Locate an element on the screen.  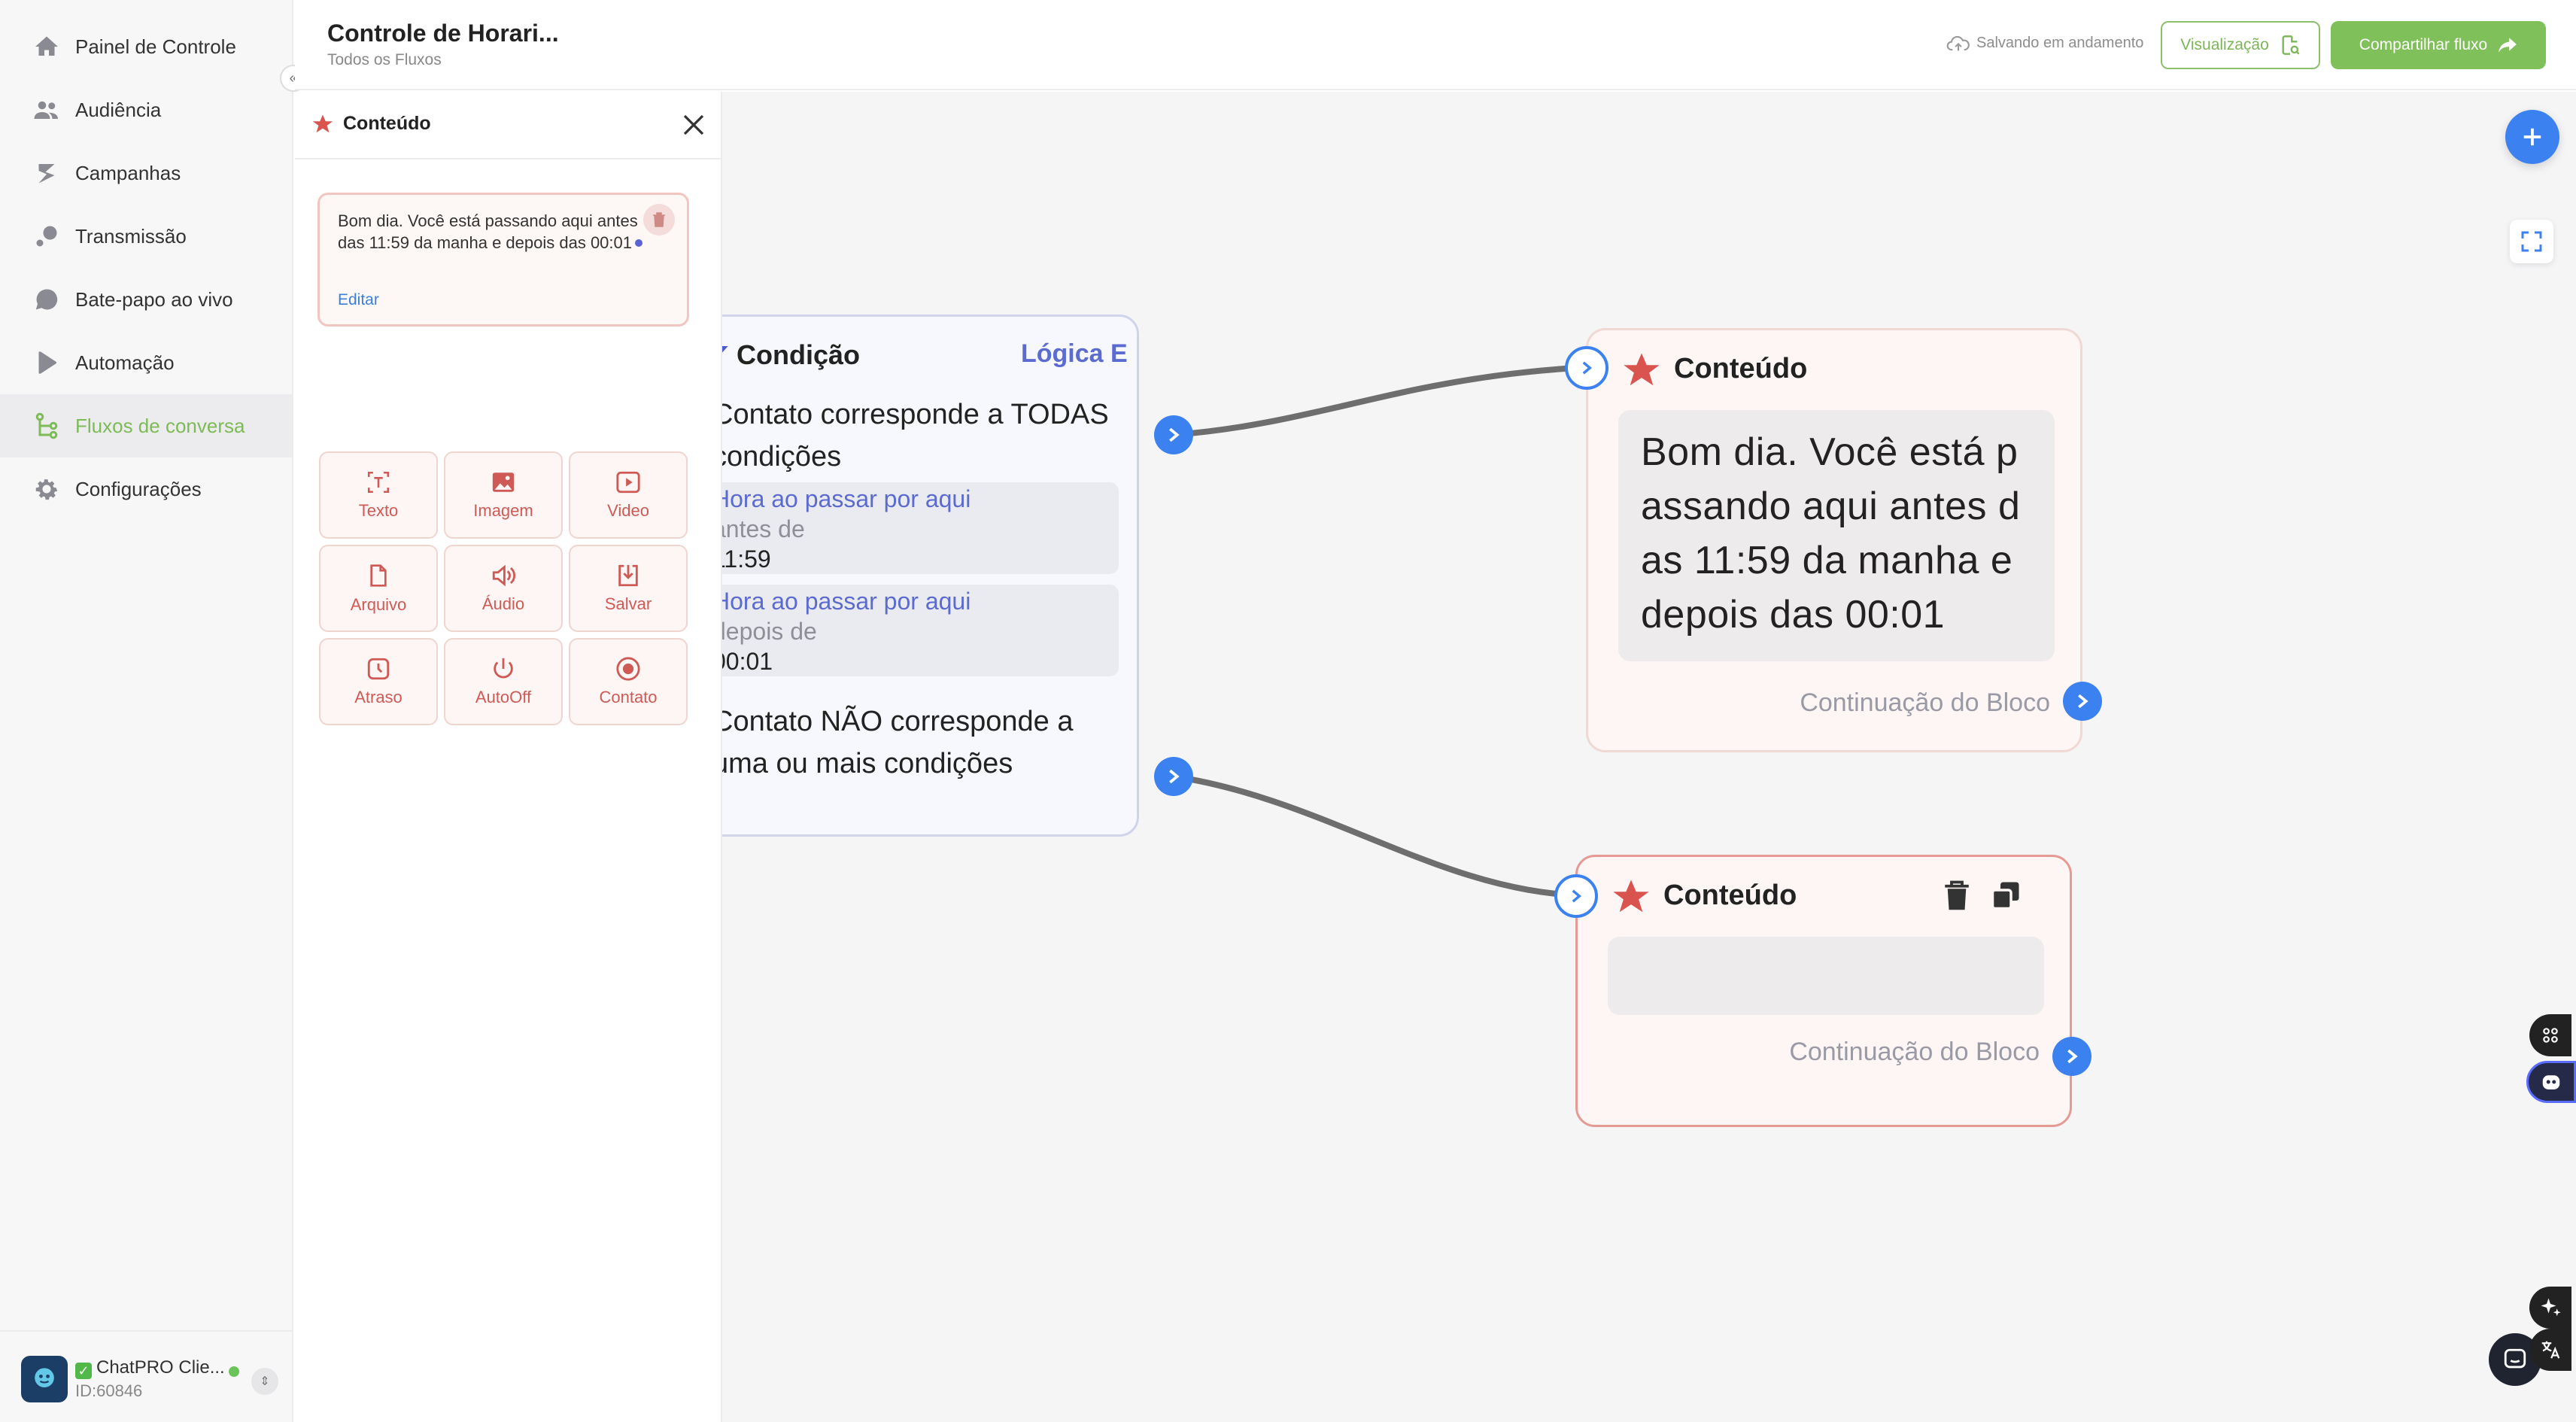
expand-icon is located at coordinates (2531, 241).